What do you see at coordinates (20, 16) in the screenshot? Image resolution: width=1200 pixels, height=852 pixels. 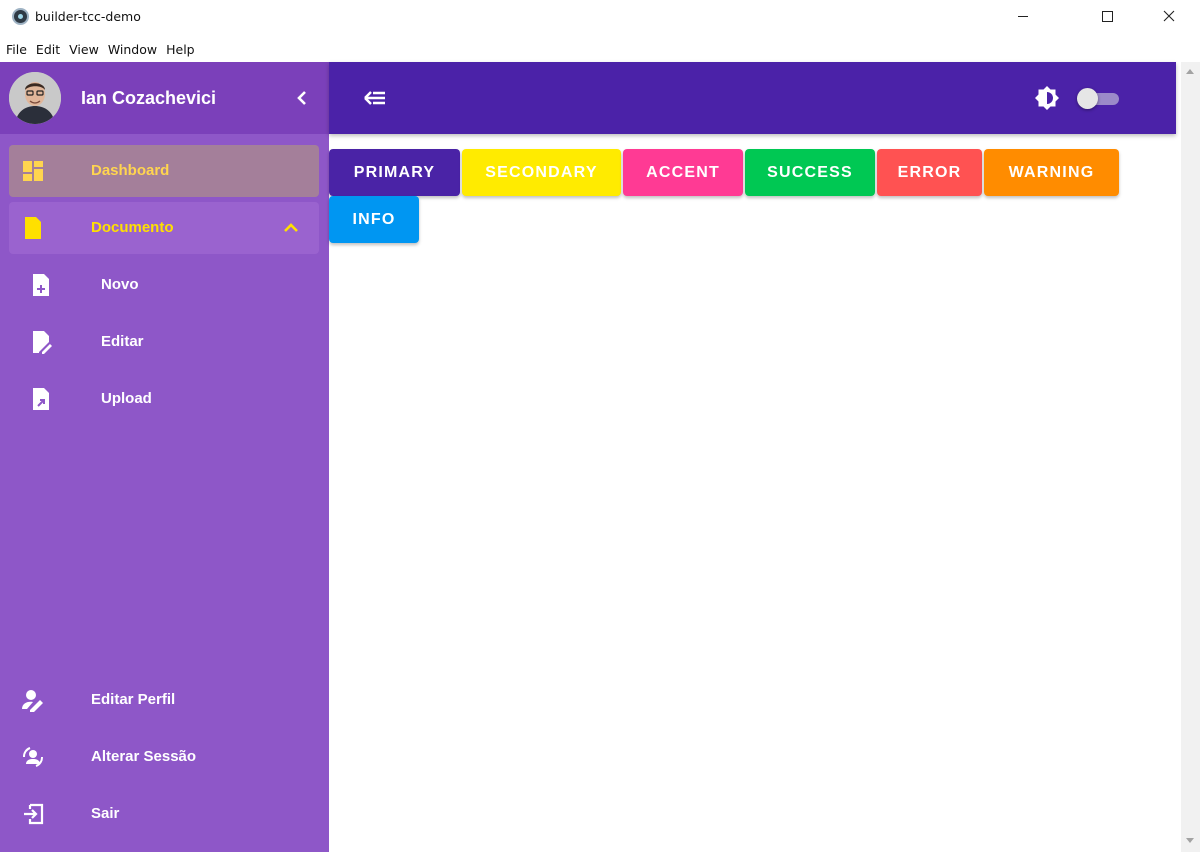 I see `electron-icon` at bounding box center [20, 16].